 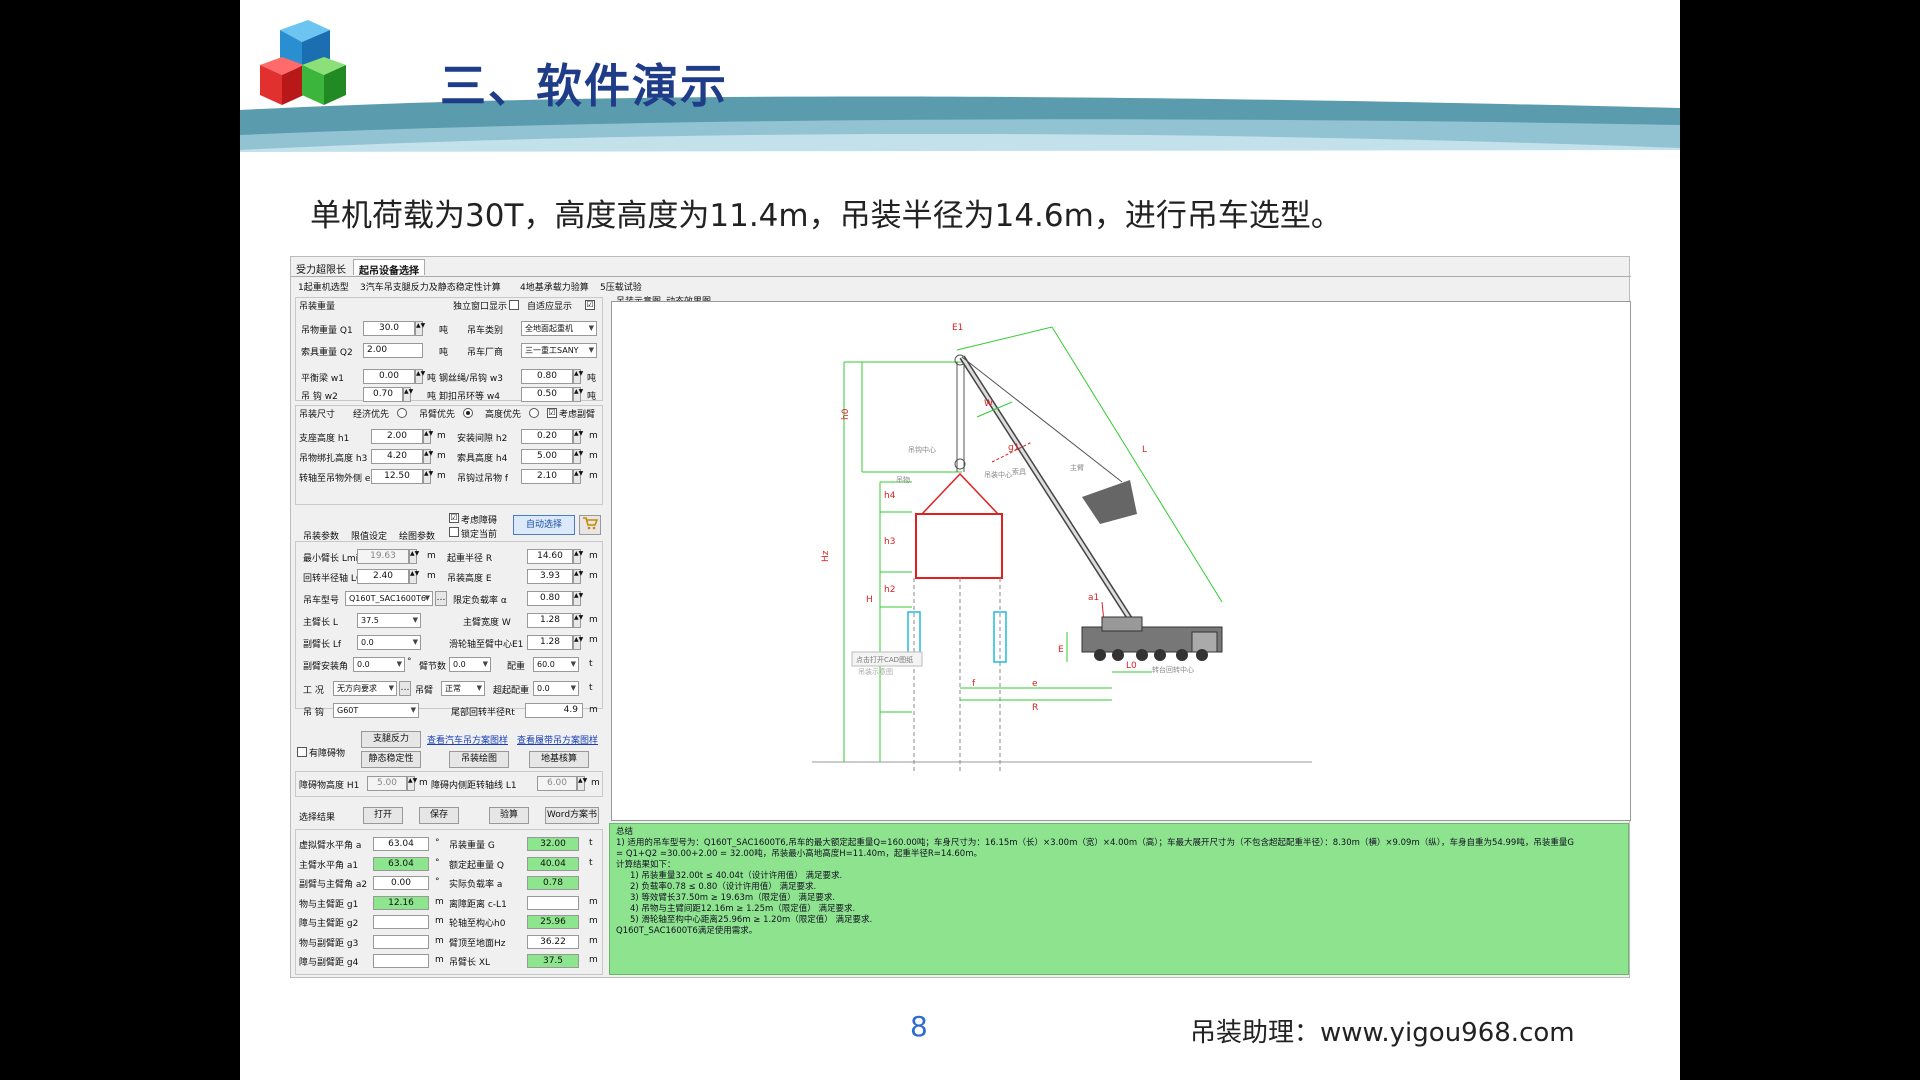 What do you see at coordinates (365, 688) in the screenshot?
I see `condition-select: 无方向要求 ▼` at bounding box center [365, 688].